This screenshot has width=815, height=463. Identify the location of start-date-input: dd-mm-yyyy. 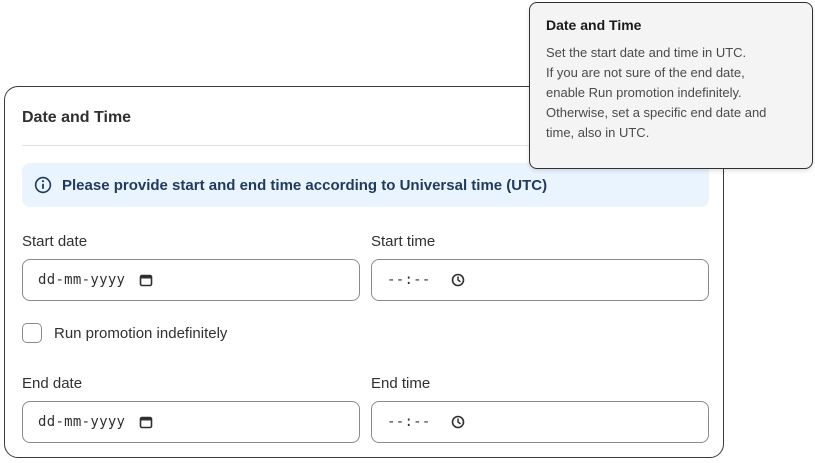
(191, 280).